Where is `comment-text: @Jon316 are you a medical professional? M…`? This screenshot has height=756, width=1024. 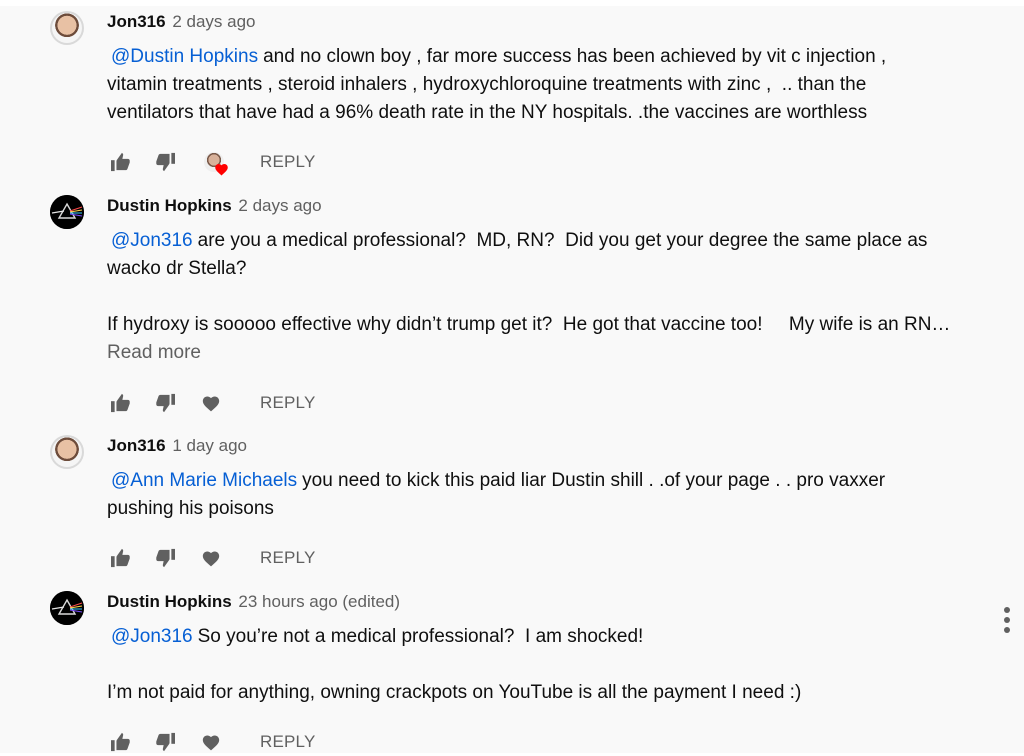
comment-text: @Jon316 are you a medical professional? M… is located at coordinates (557, 283).